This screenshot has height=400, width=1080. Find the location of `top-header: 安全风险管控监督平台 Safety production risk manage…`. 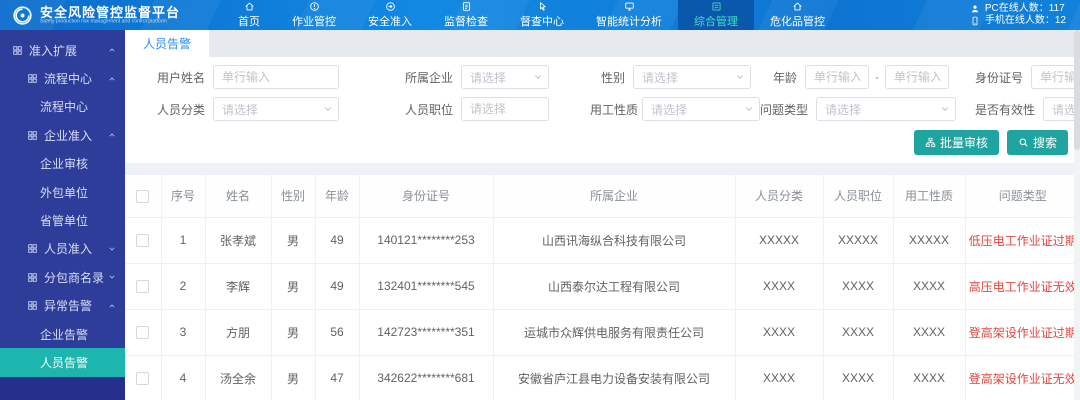

top-header: 安全风险管控监督平台 Safety production risk manage… is located at coordinates (540, 15).